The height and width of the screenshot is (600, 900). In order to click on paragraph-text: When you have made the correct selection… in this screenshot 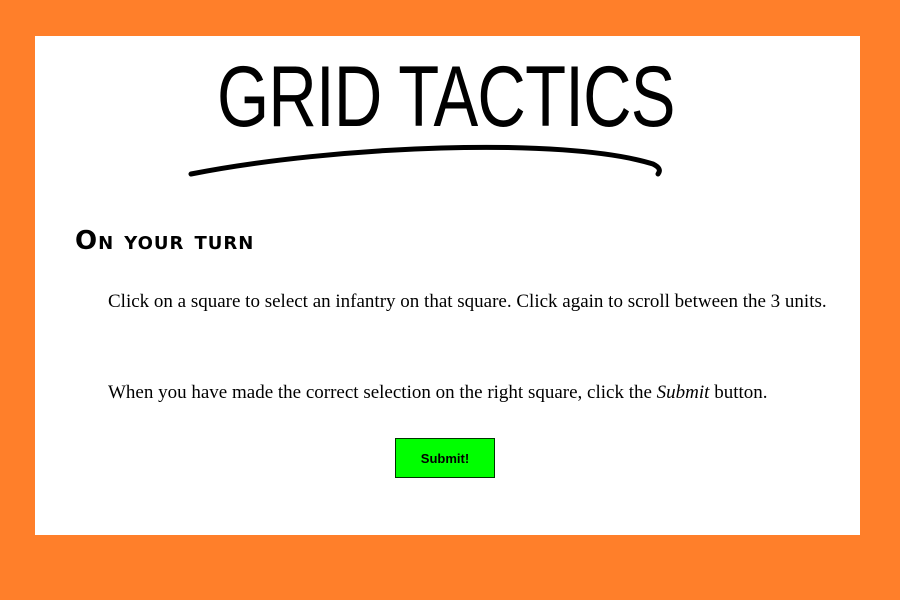, I will do `click(382, 392)`.